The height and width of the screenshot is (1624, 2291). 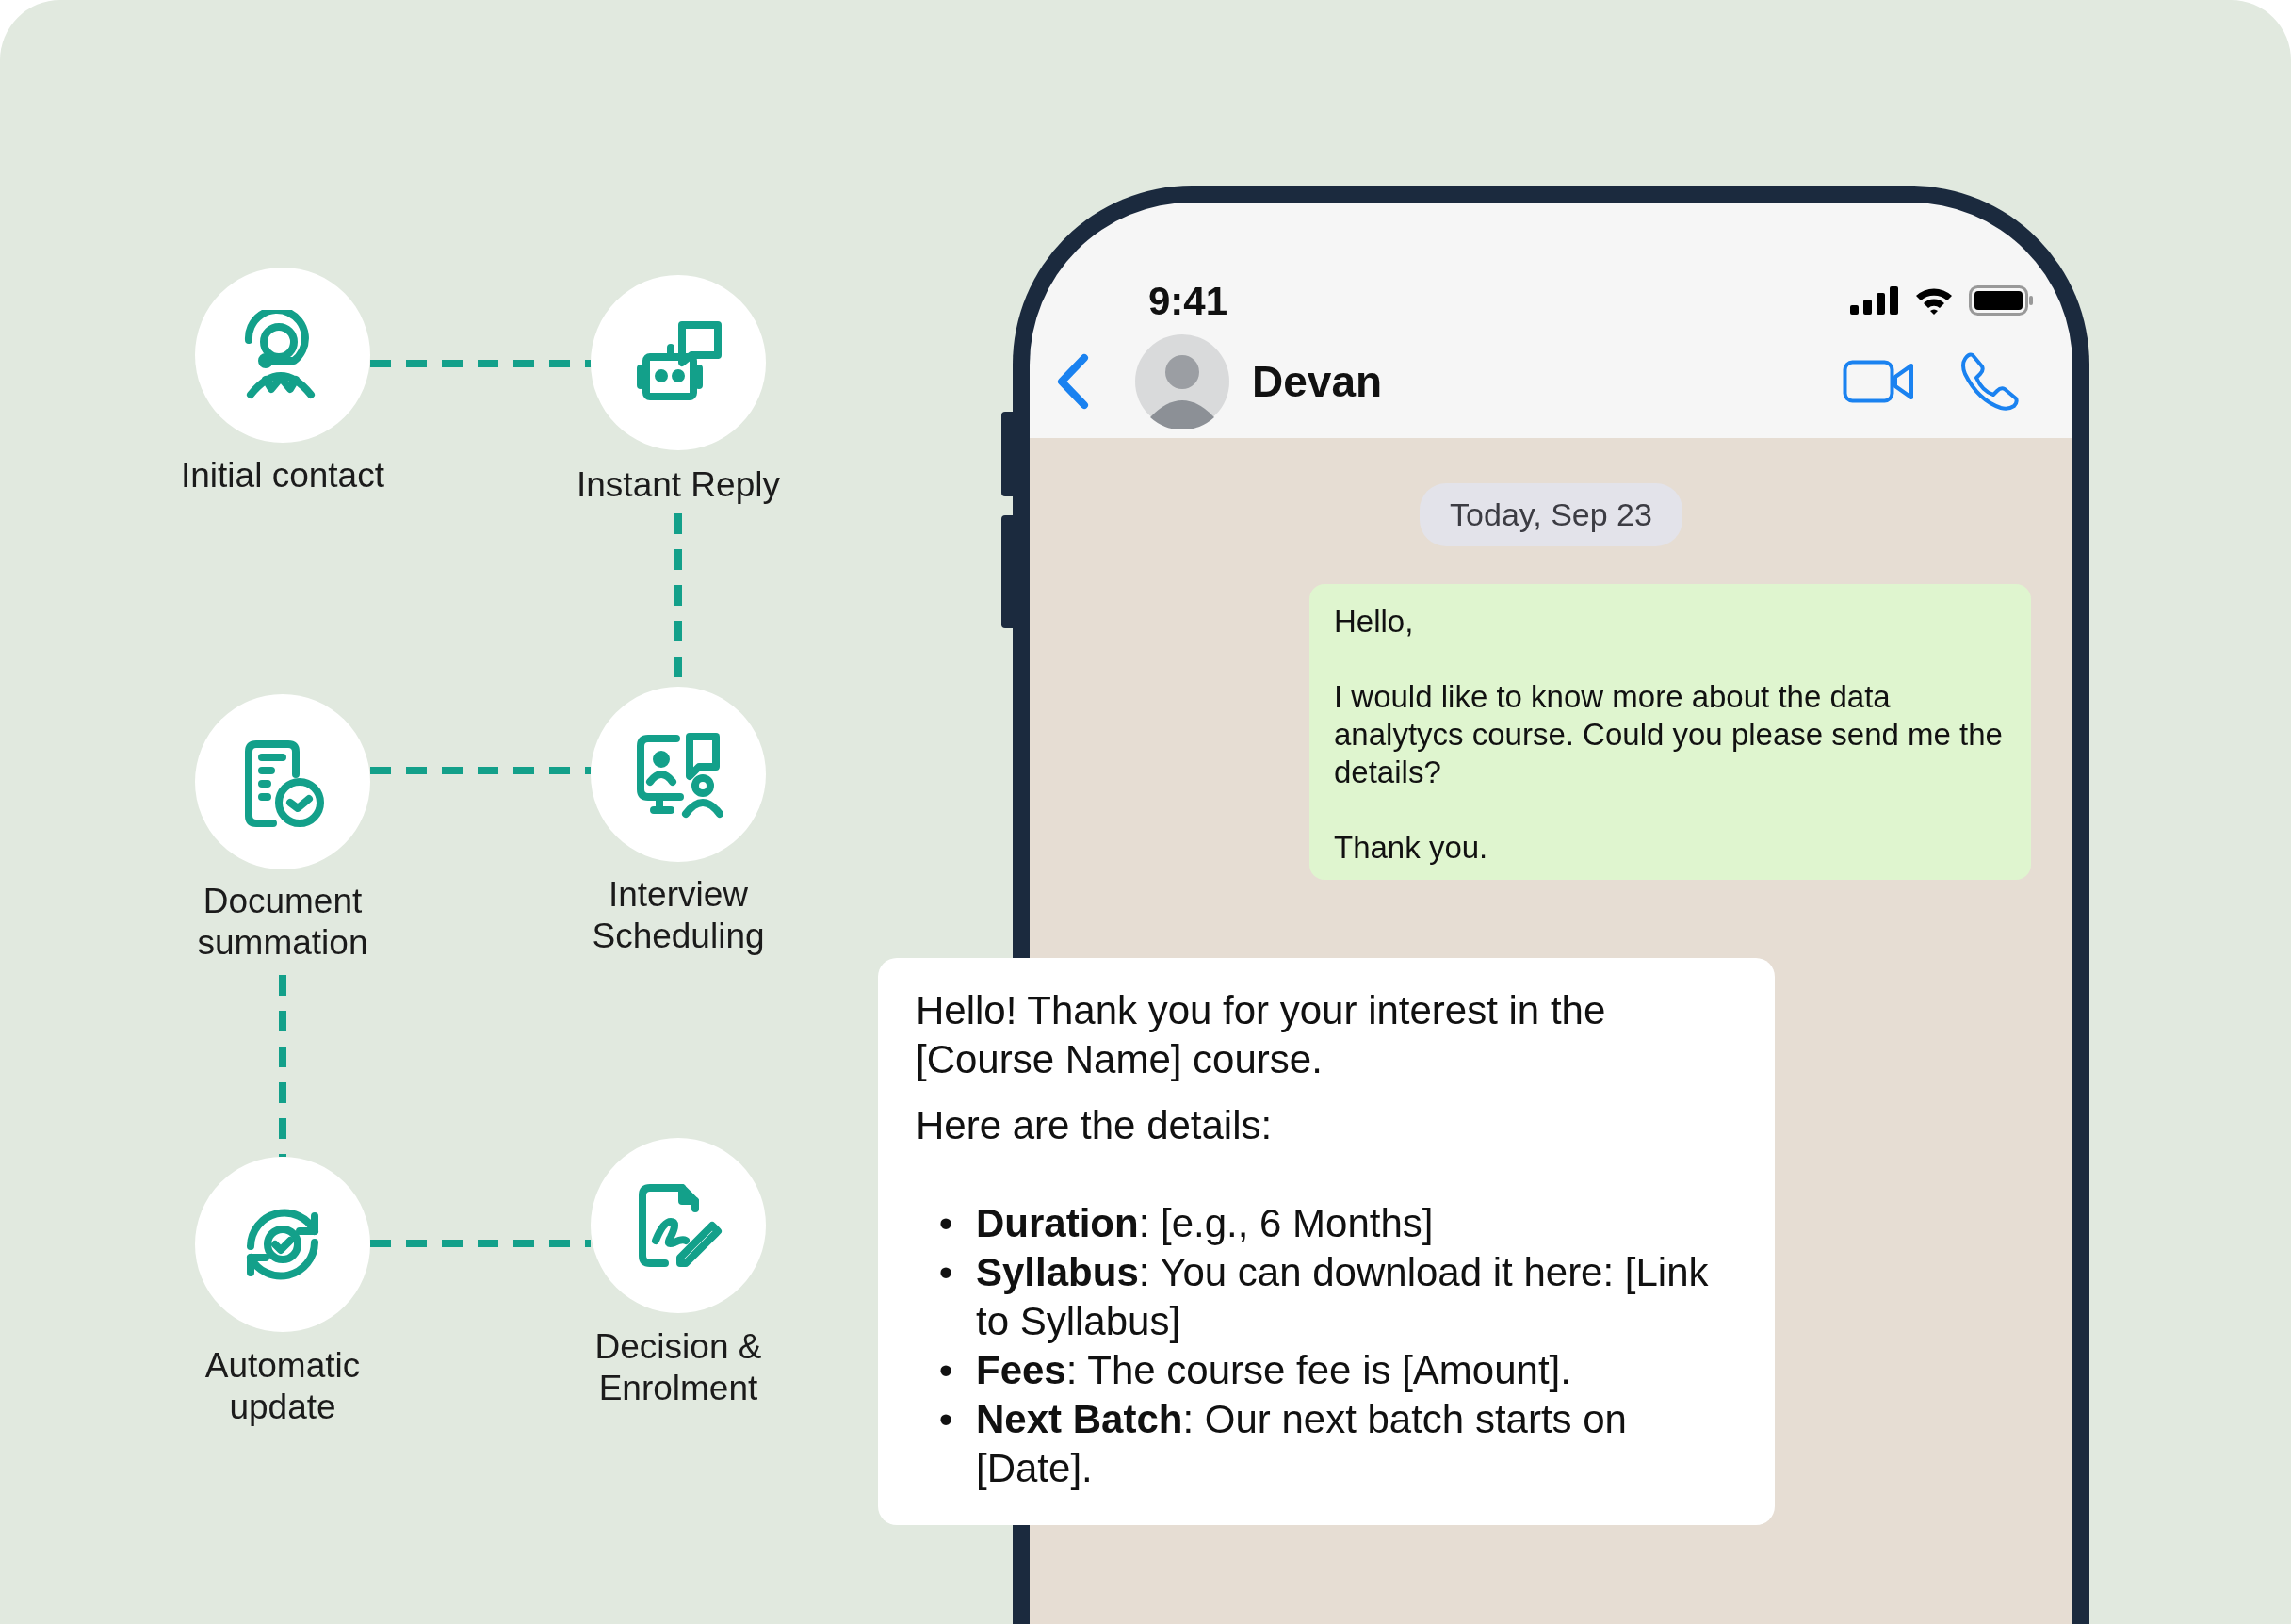 I want to click on step-label: Automatic update, so click(x=282, y=1387).